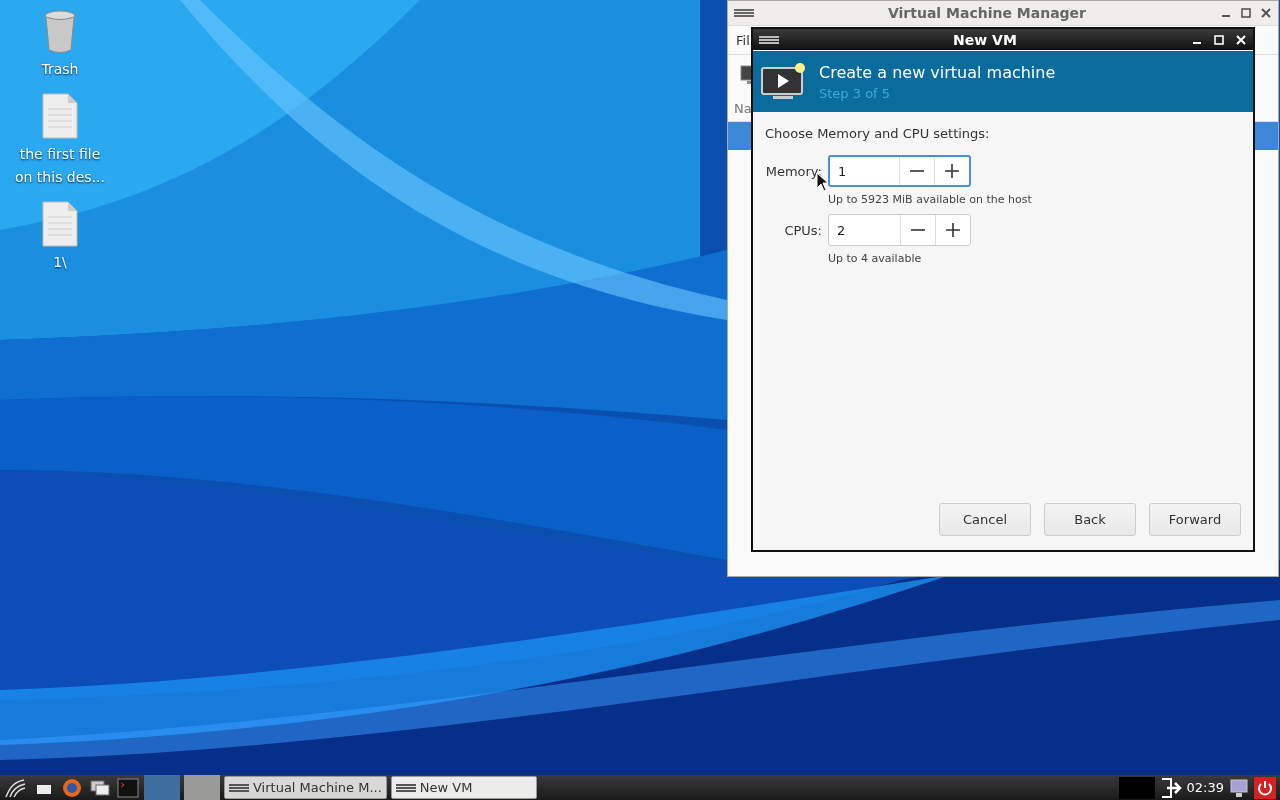  Describe the element at coordinates (60, 262) in the screenshot. I see `icon-label: 1\` at that location.